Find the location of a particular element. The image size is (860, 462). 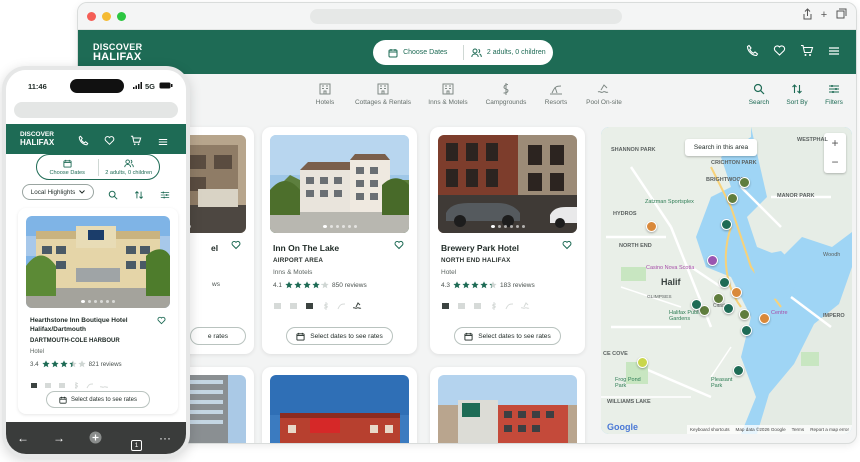

report-map-error-link: Report a map error is located at coordinates (829, 429).